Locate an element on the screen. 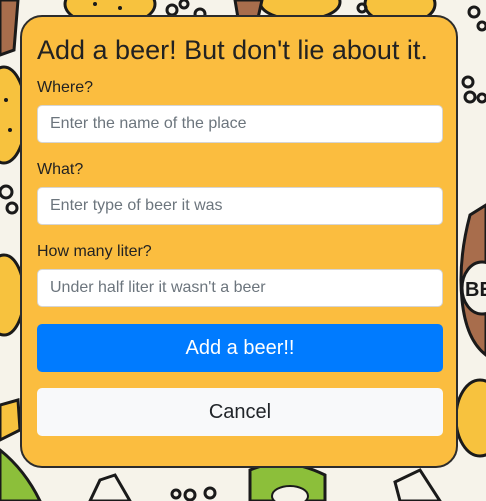  leaf-bottle-icon is located at coordinates (287, 481).